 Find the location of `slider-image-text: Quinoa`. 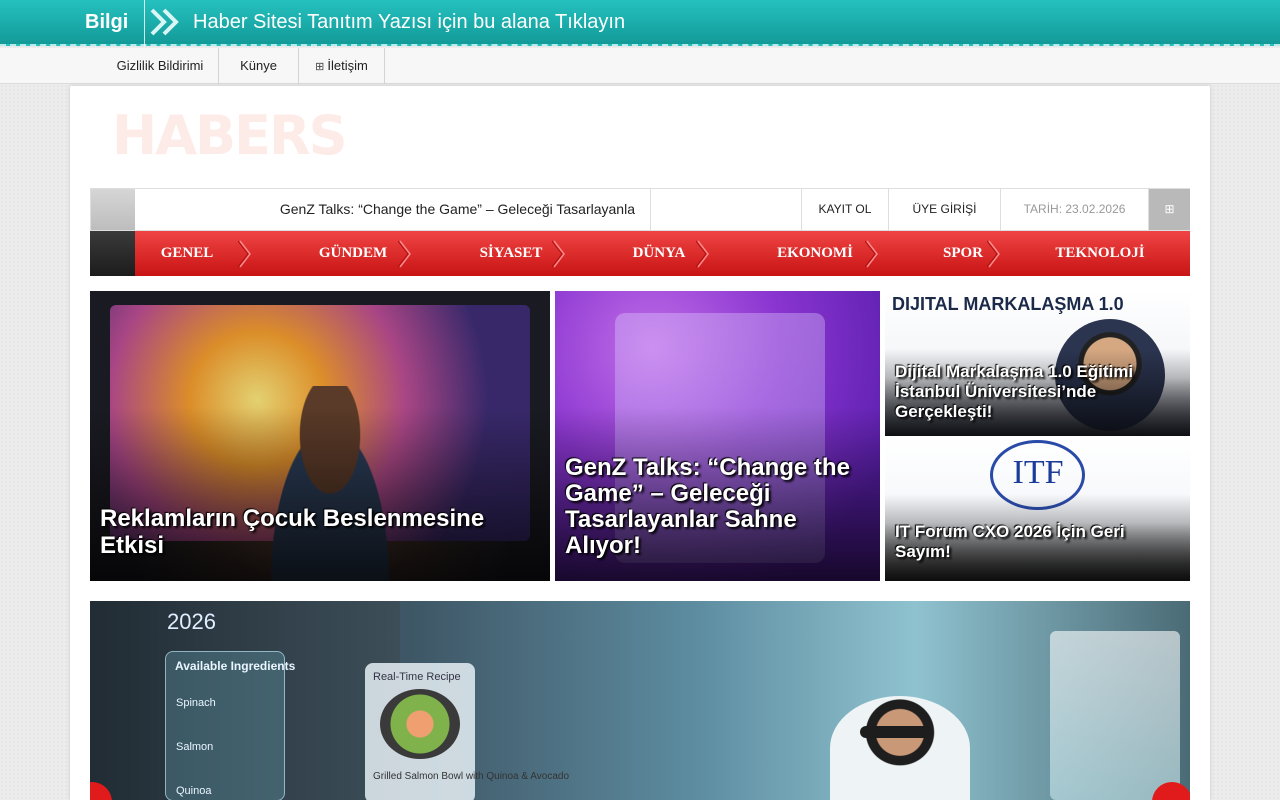

slider-image-text: Quinoa is located at coordinates (194, 791).